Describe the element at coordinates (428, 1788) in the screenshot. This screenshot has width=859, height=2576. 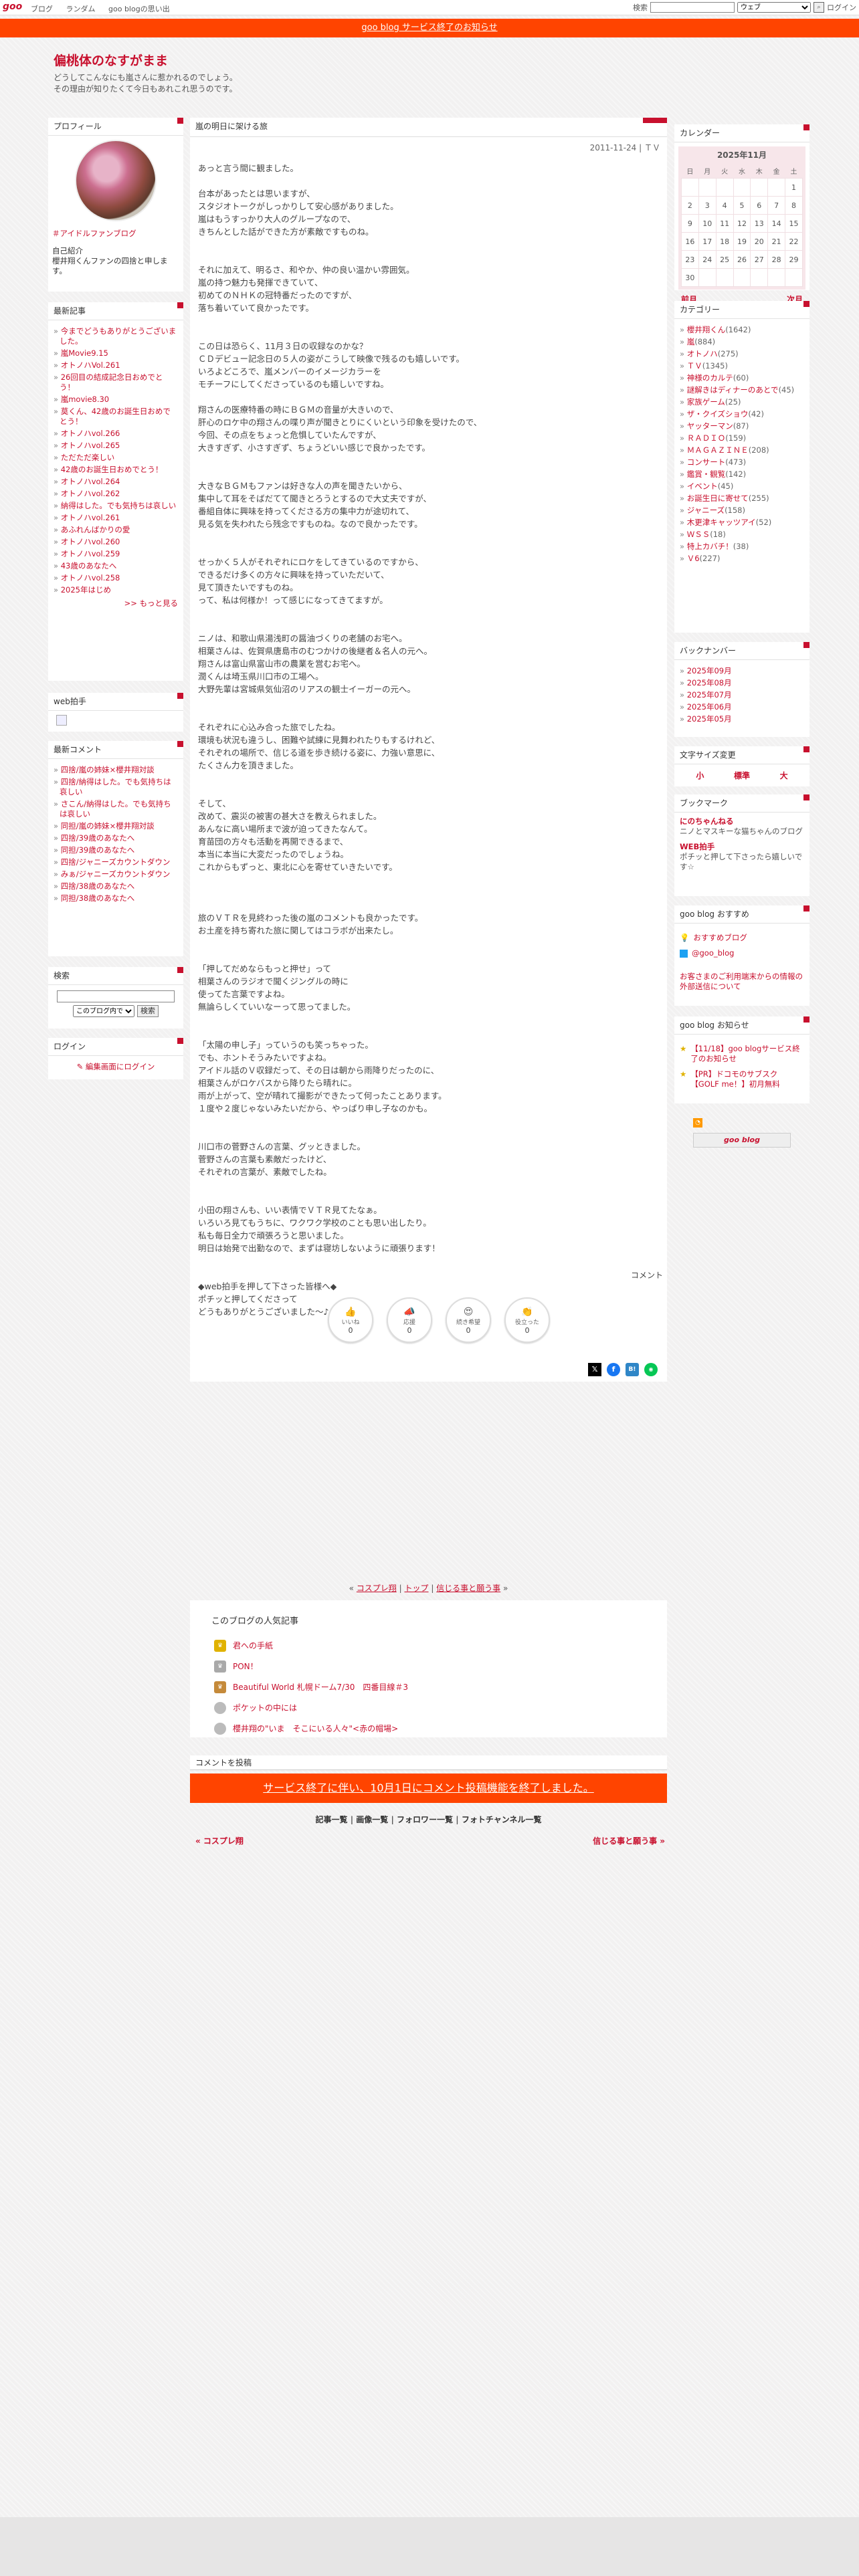
I see `comment-closed-notice: サービス終了に伴い、10月1日にコメント投稿機能を終了しました。` at that location.